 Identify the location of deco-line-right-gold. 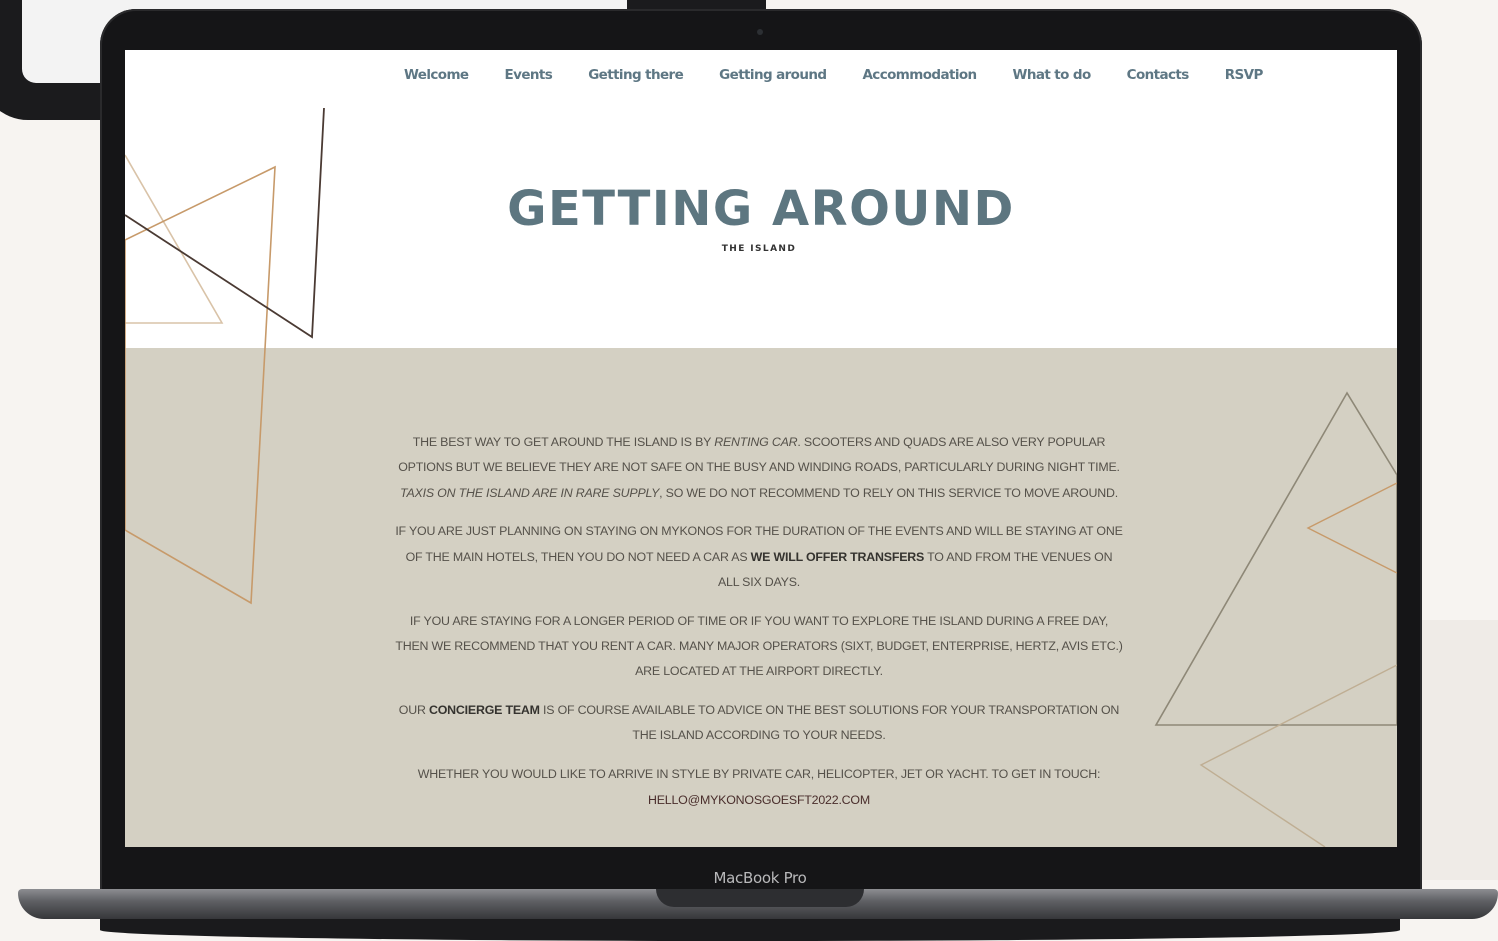
(1351, 528).